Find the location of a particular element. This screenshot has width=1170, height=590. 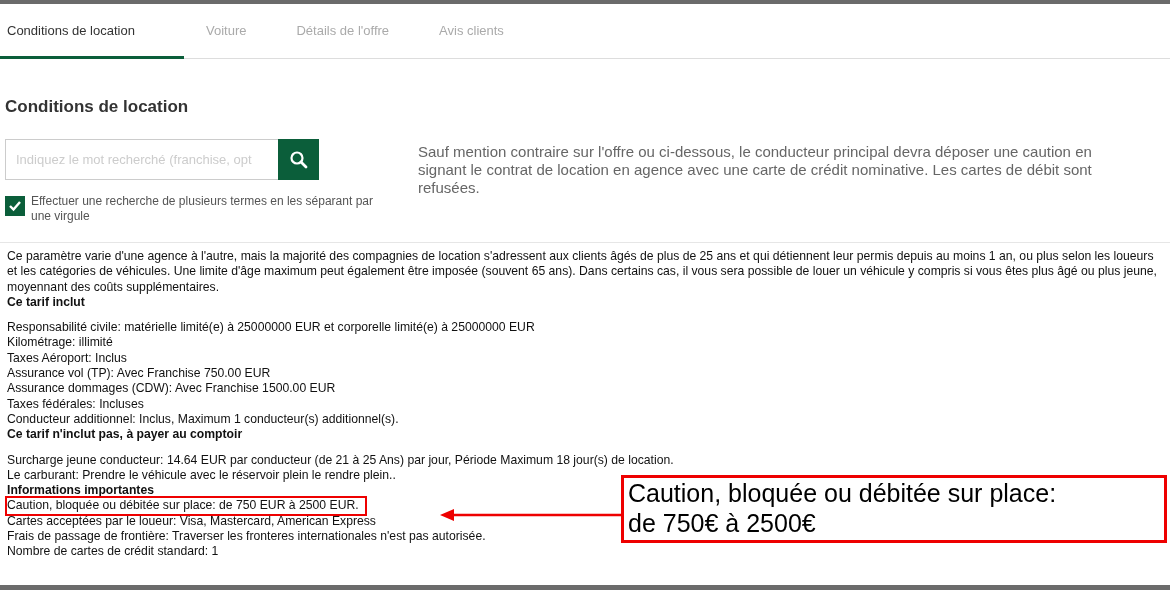

check-icon is located at coordinates (15, 206).